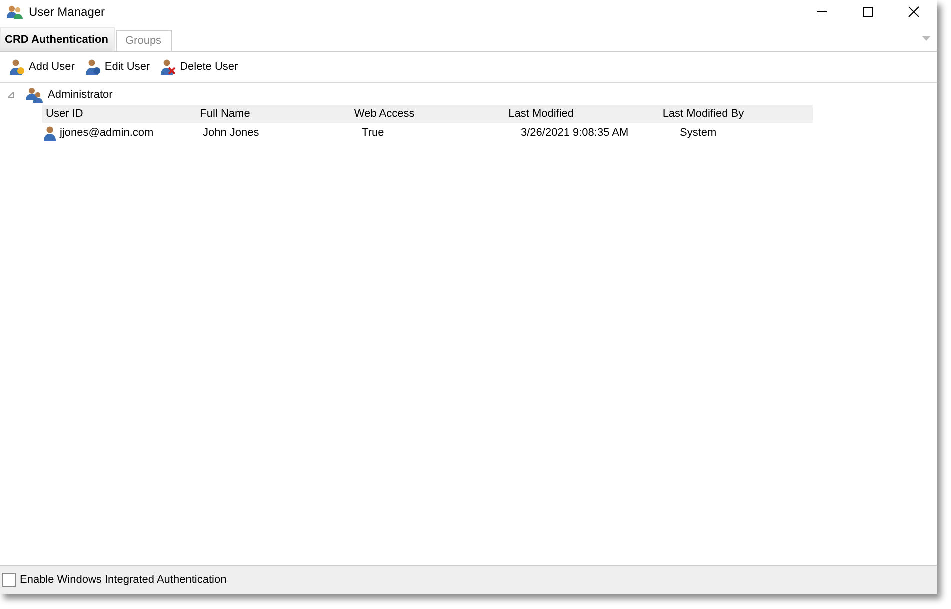 This screenshot has width=951, height=609. What do you see at coordinates (736, 114) in the screenshot?
I see `column-header: Last Modified By` at bounding box center [736, 114].